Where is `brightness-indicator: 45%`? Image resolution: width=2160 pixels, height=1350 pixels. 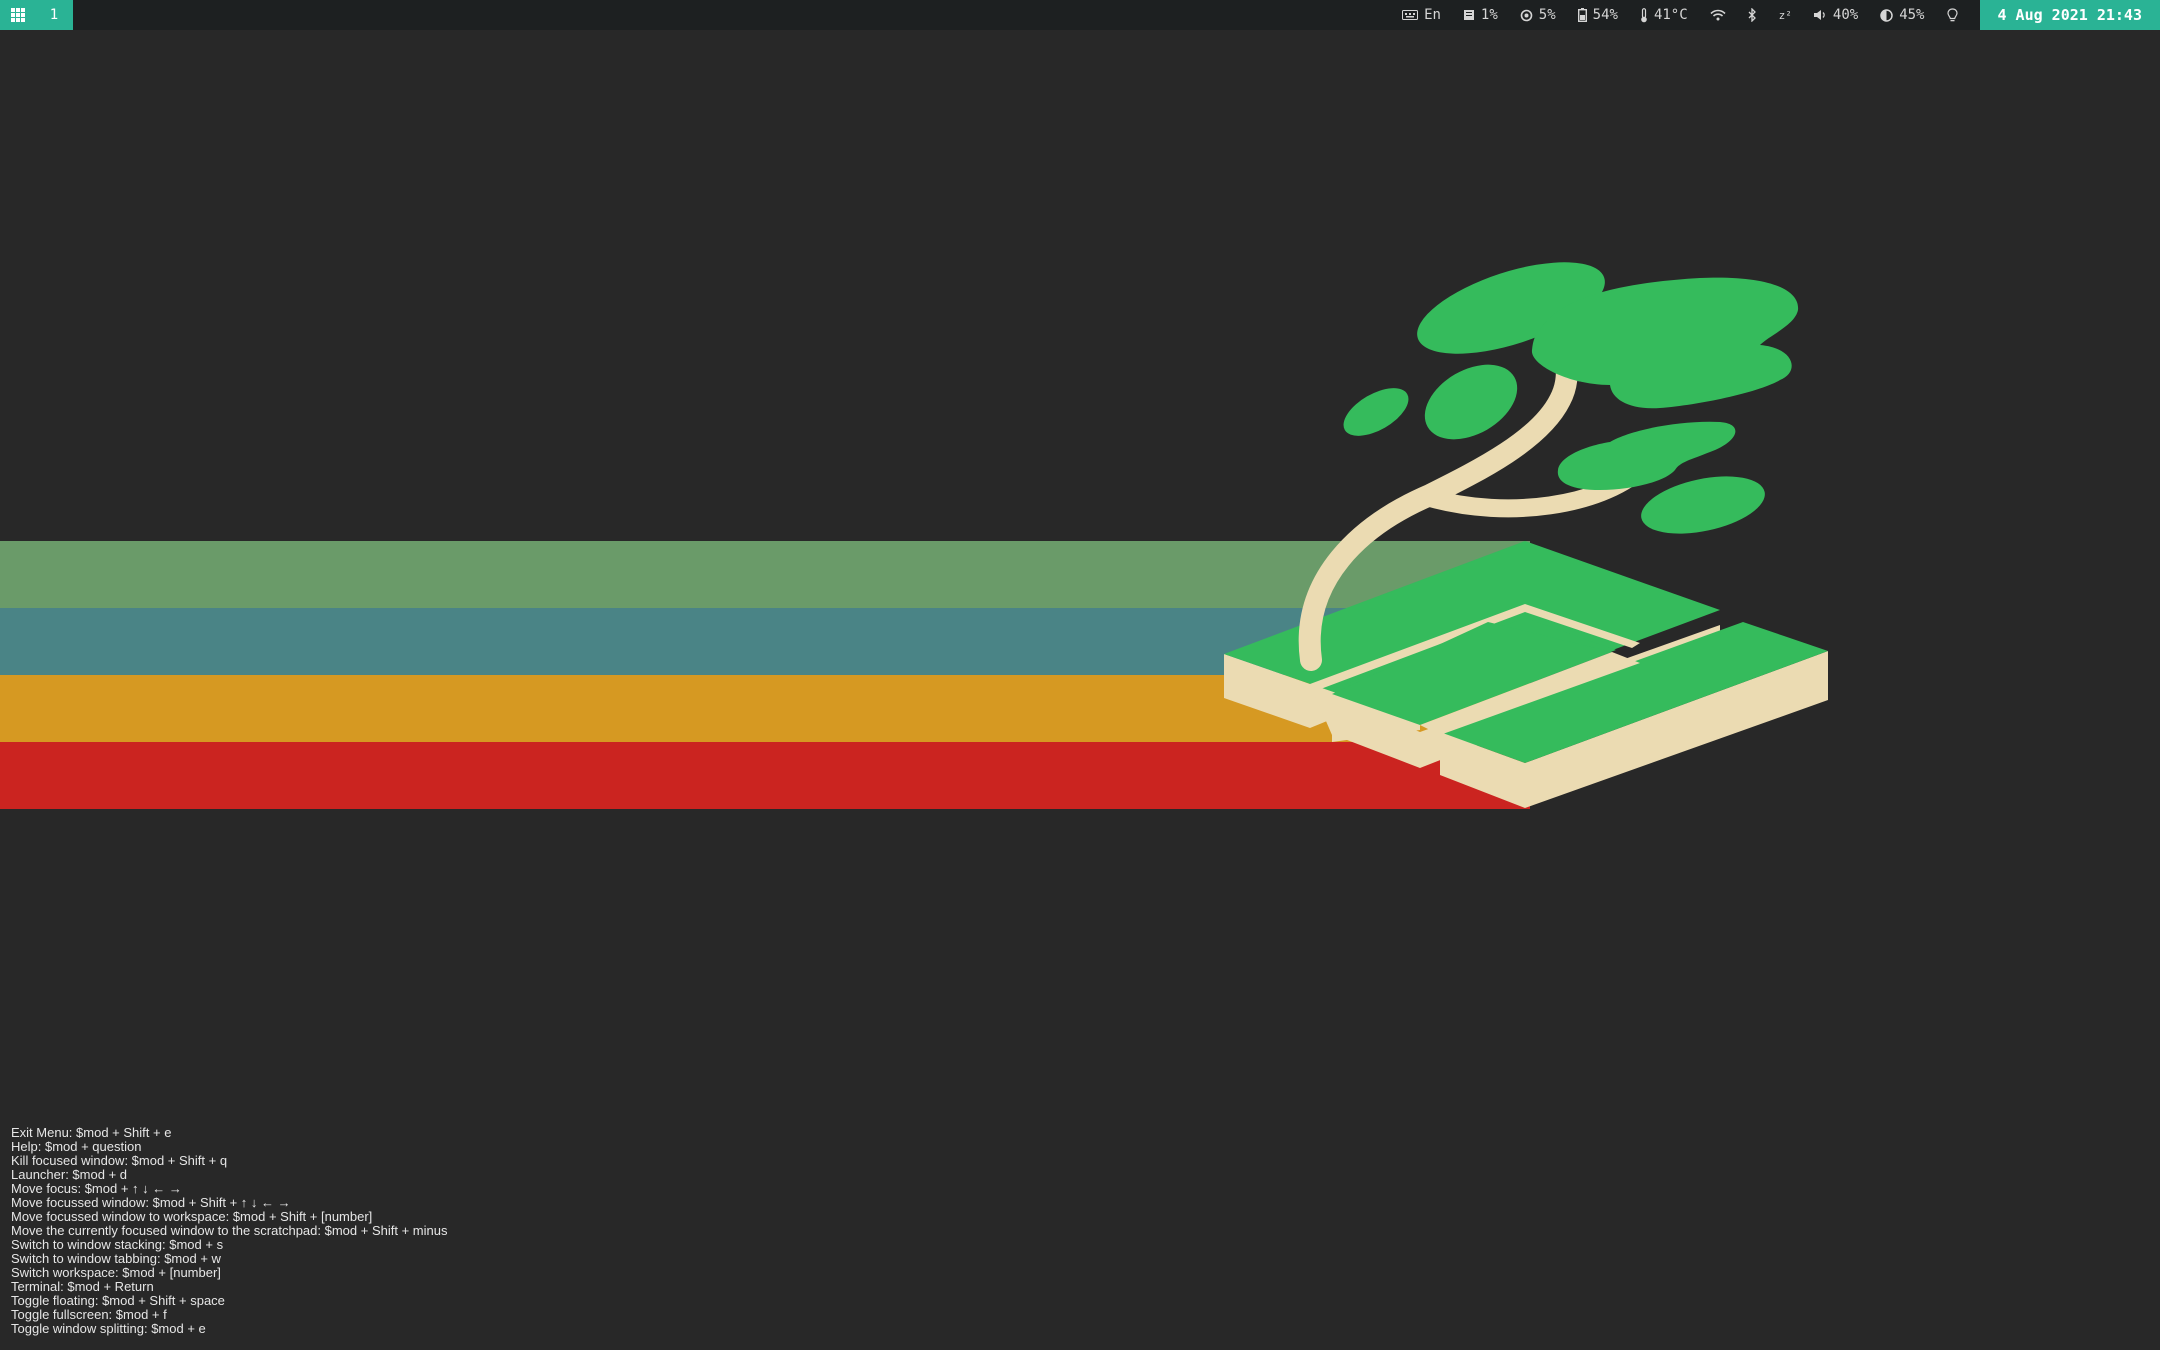 brightness-indicator: 45% is located at coordinates (1902, 15).